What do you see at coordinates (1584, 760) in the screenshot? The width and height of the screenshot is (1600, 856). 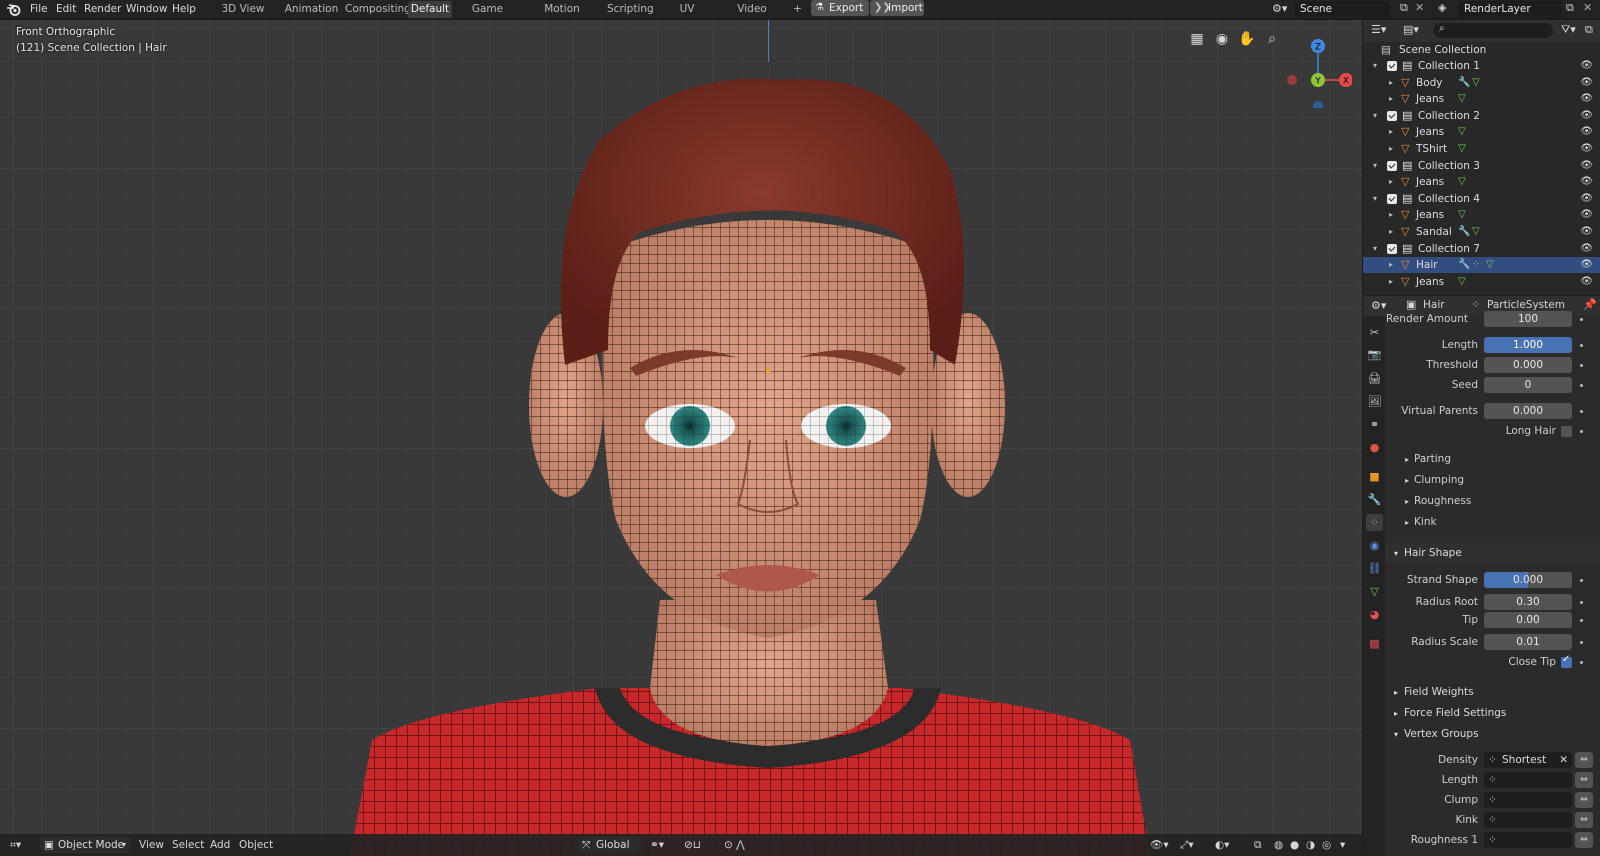 I see `vg-density-invert-icon: ⇔` at bounding box center [1584, 760].